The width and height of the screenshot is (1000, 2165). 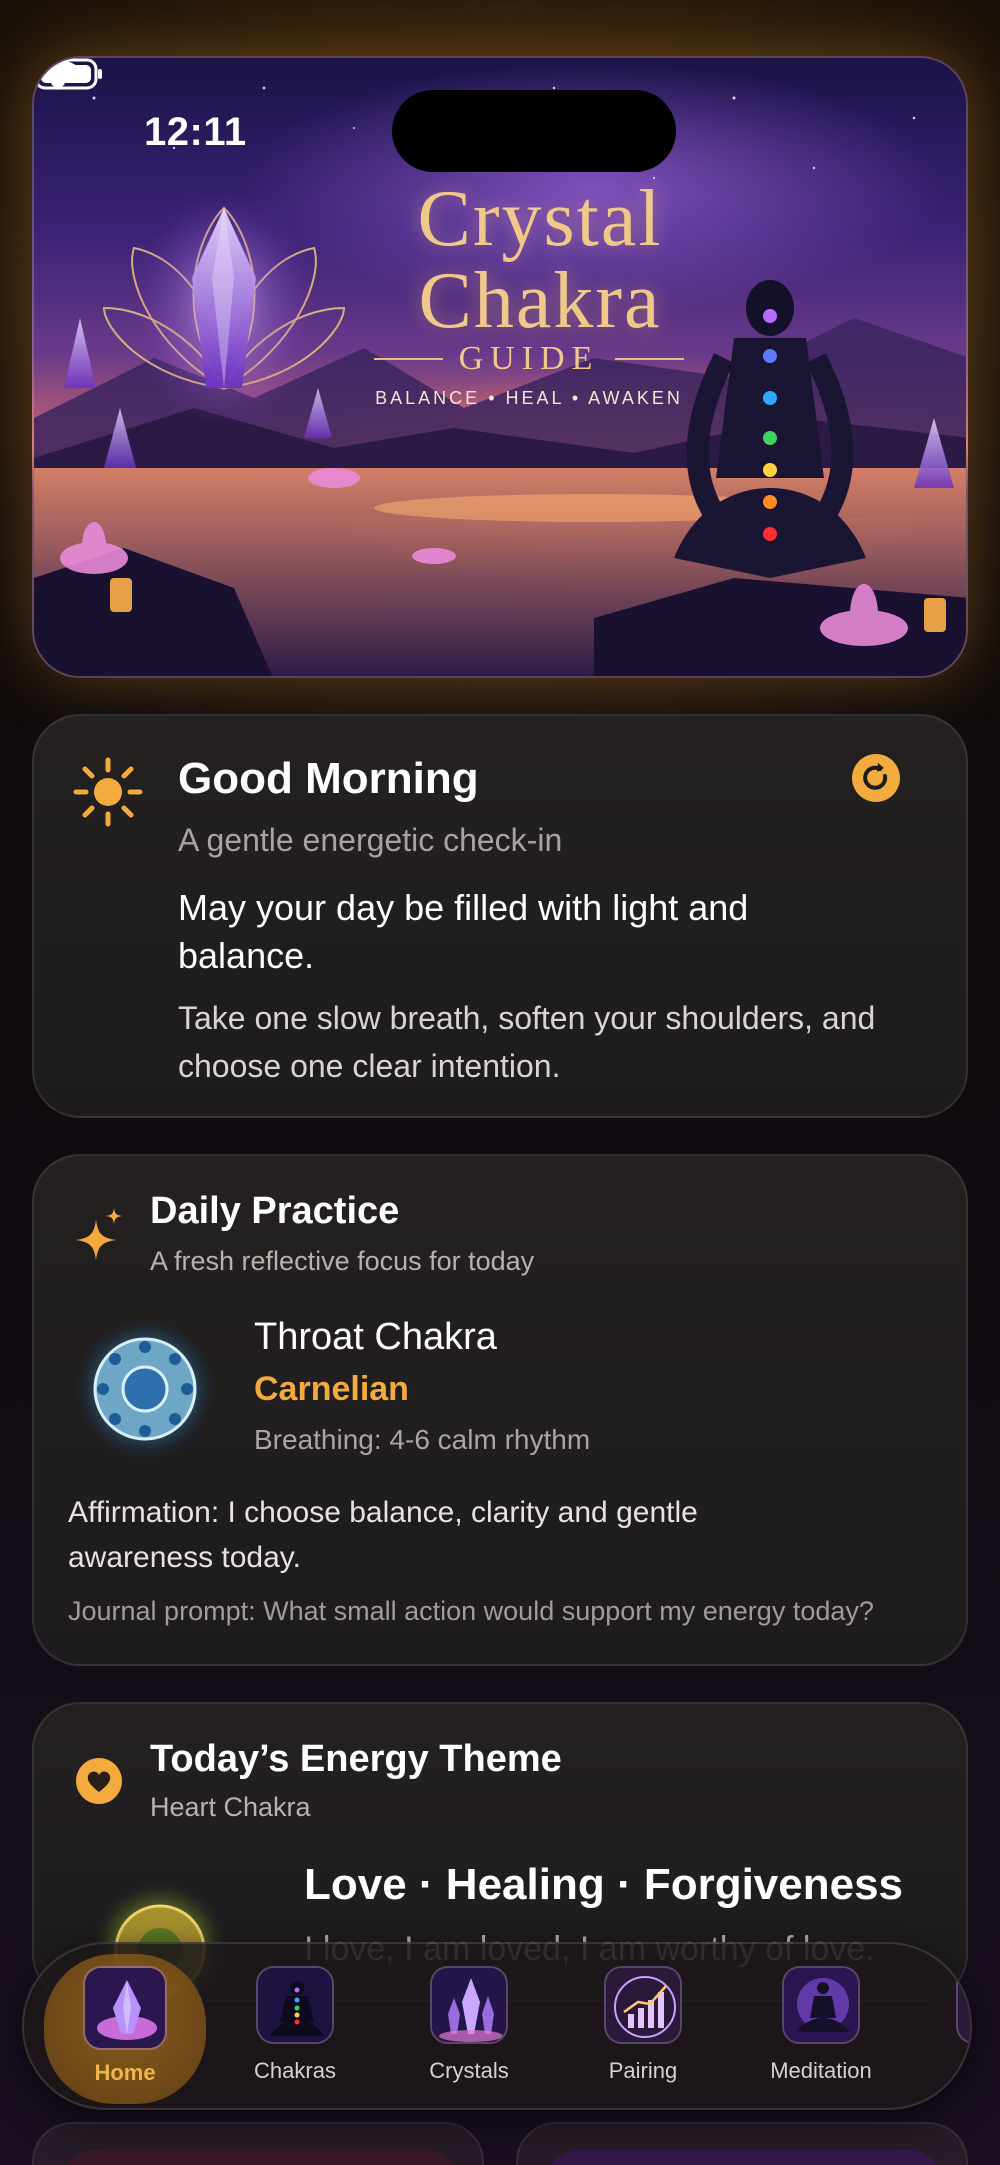 What do you see at coordinates (230, 1807) in the screenshot?
I see `energy-theme-subtitle: Heart Chakra` at bounding box center [230, 1807].